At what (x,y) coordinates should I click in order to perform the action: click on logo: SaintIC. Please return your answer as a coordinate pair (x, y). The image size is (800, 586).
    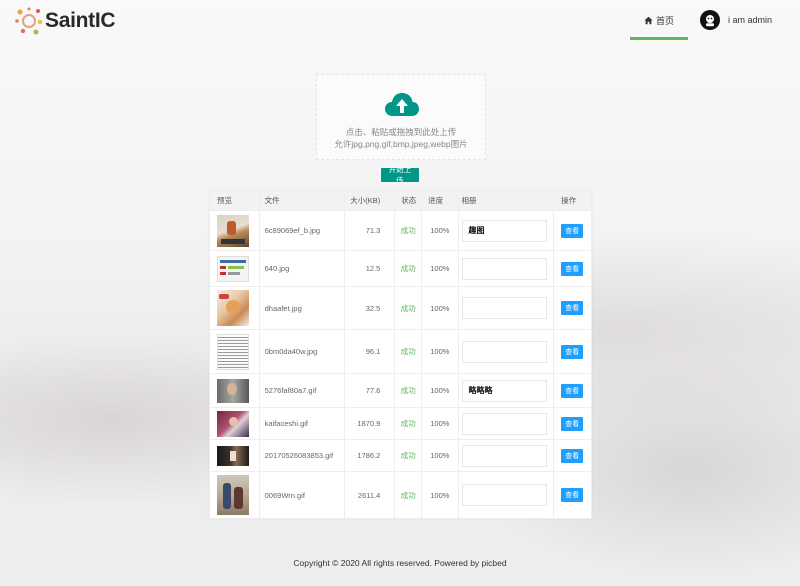
    Looking at the image, I should click on (65, 21).